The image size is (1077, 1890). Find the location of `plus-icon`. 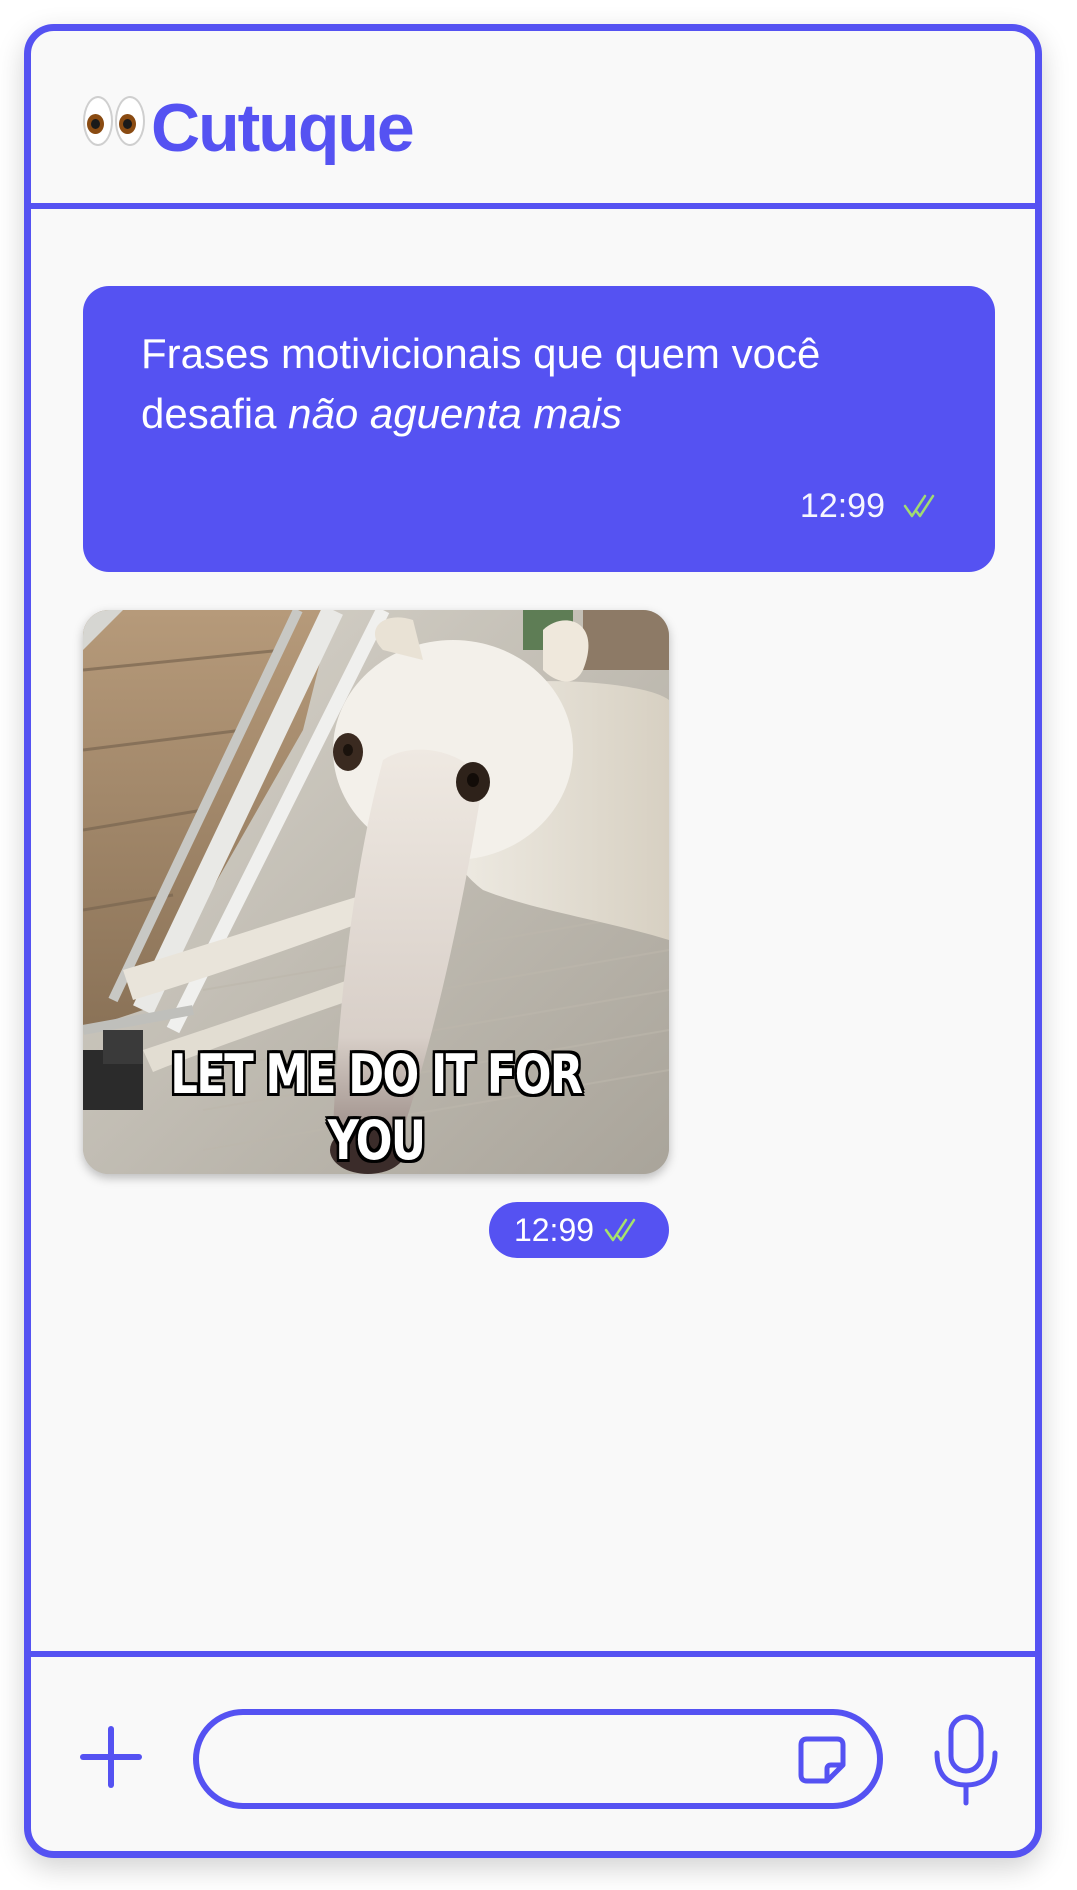

plus-icon is located at coordinates (111, 1757).